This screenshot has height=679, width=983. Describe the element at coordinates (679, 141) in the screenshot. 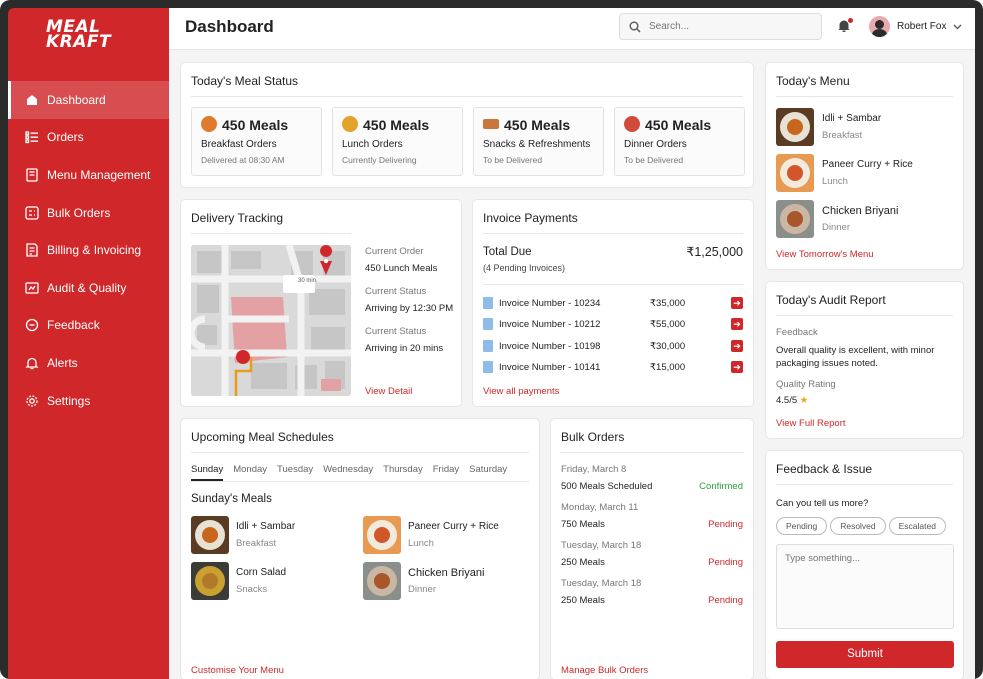

I see `meal-box-dinner: 450 Meals Dinner Orders To be Delivered` at that location.